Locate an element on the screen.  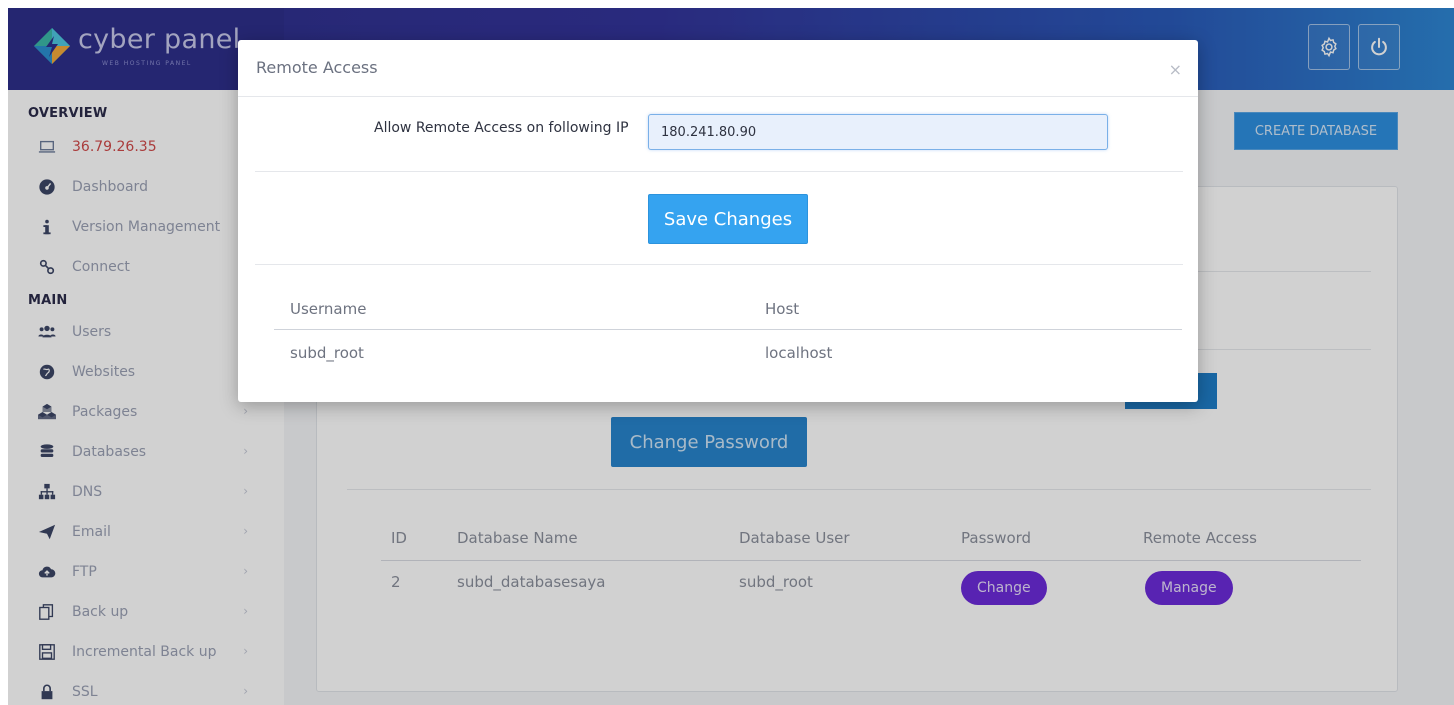
cell-host: localhost is located at coordinates (799, 353).